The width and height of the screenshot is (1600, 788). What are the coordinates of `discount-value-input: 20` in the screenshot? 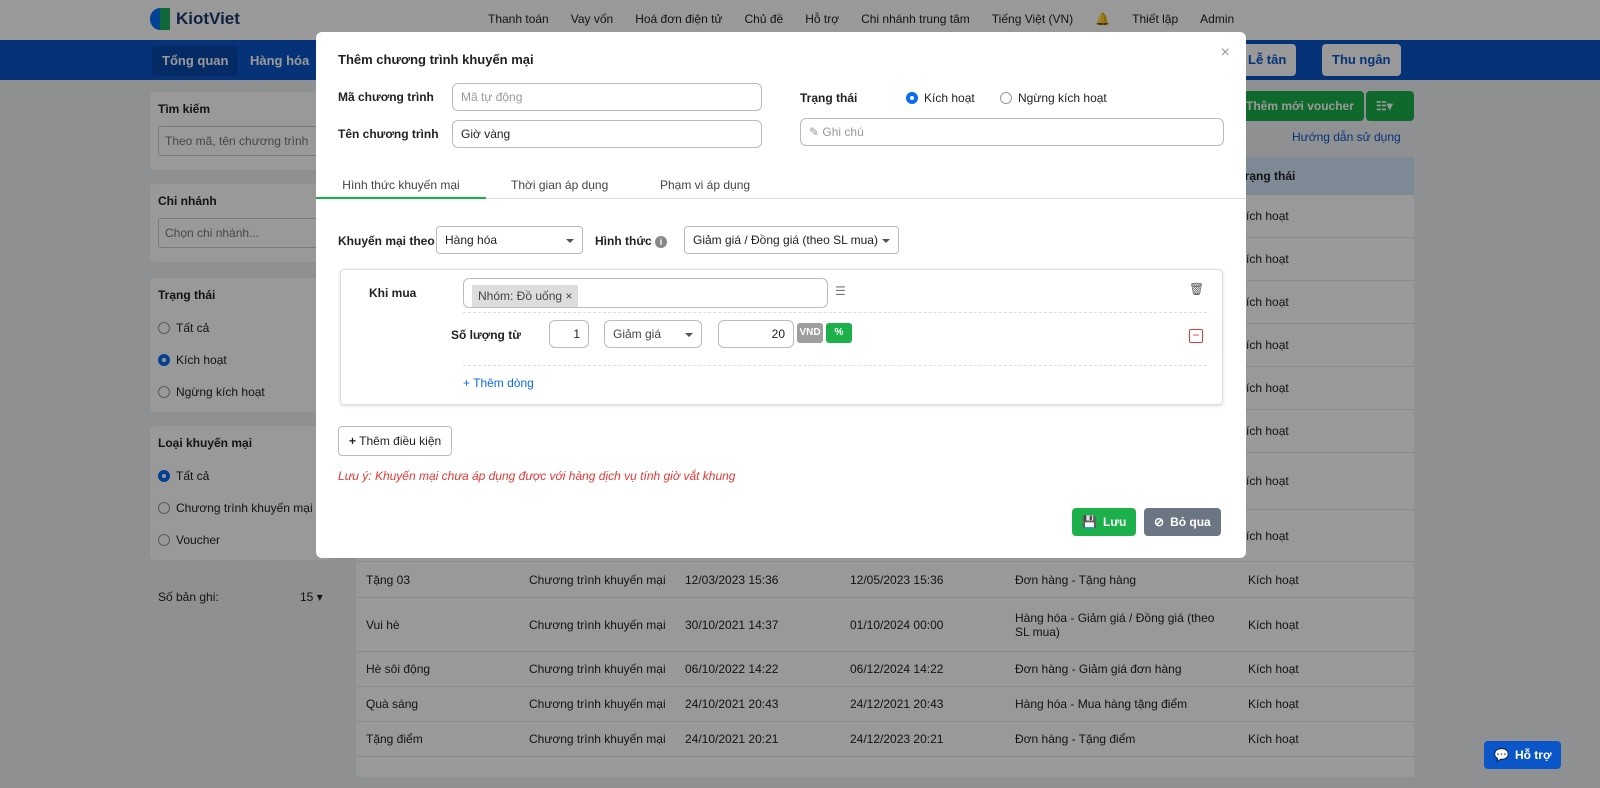 It's located at (756, 334).